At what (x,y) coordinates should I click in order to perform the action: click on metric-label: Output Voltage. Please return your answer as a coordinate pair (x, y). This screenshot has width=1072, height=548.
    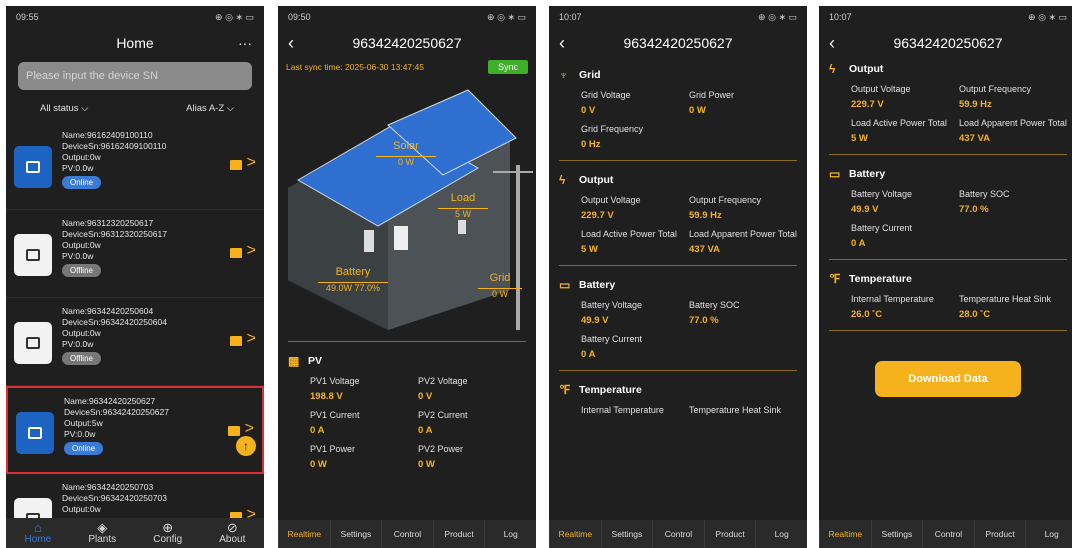
    Looking at the image, I should click on (881, 89).